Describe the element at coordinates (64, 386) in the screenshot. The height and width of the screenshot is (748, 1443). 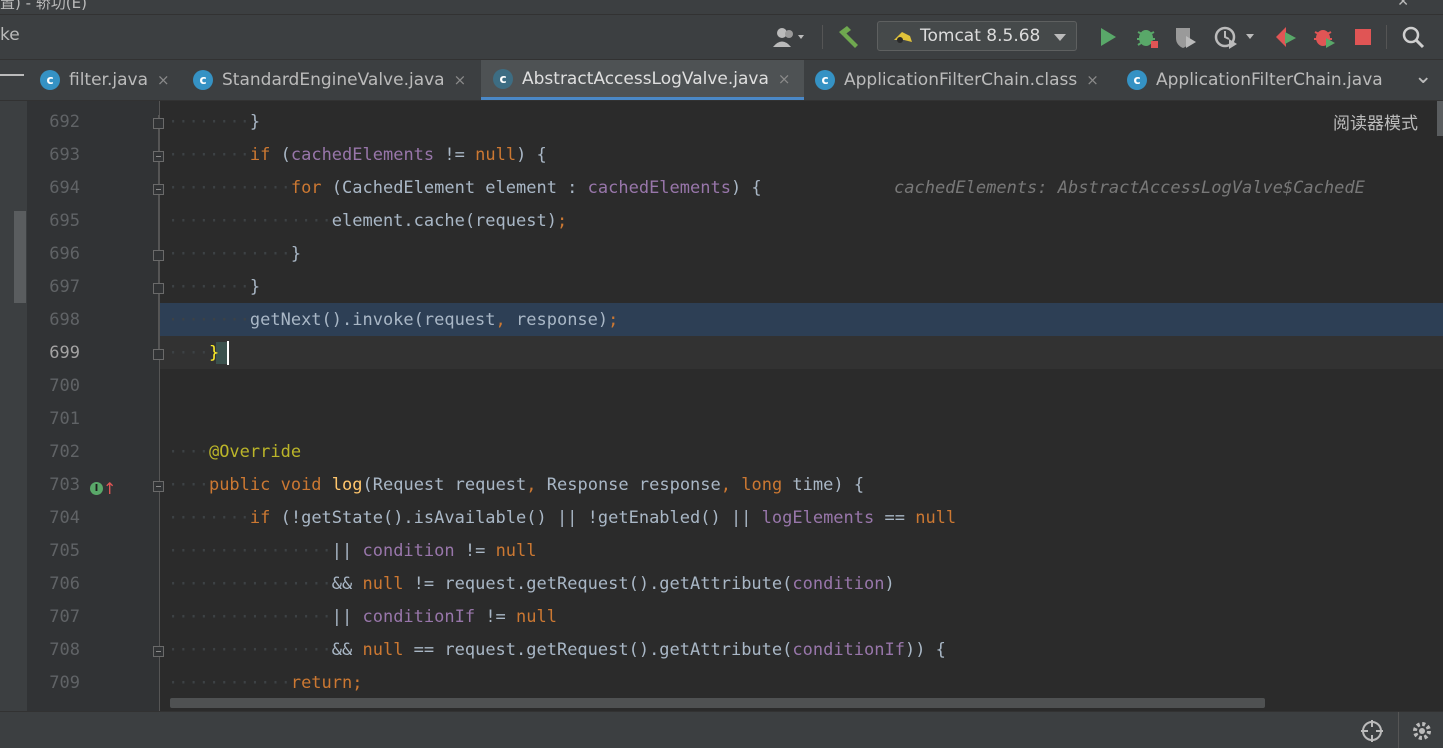
I see `line-number: 700` at that location.